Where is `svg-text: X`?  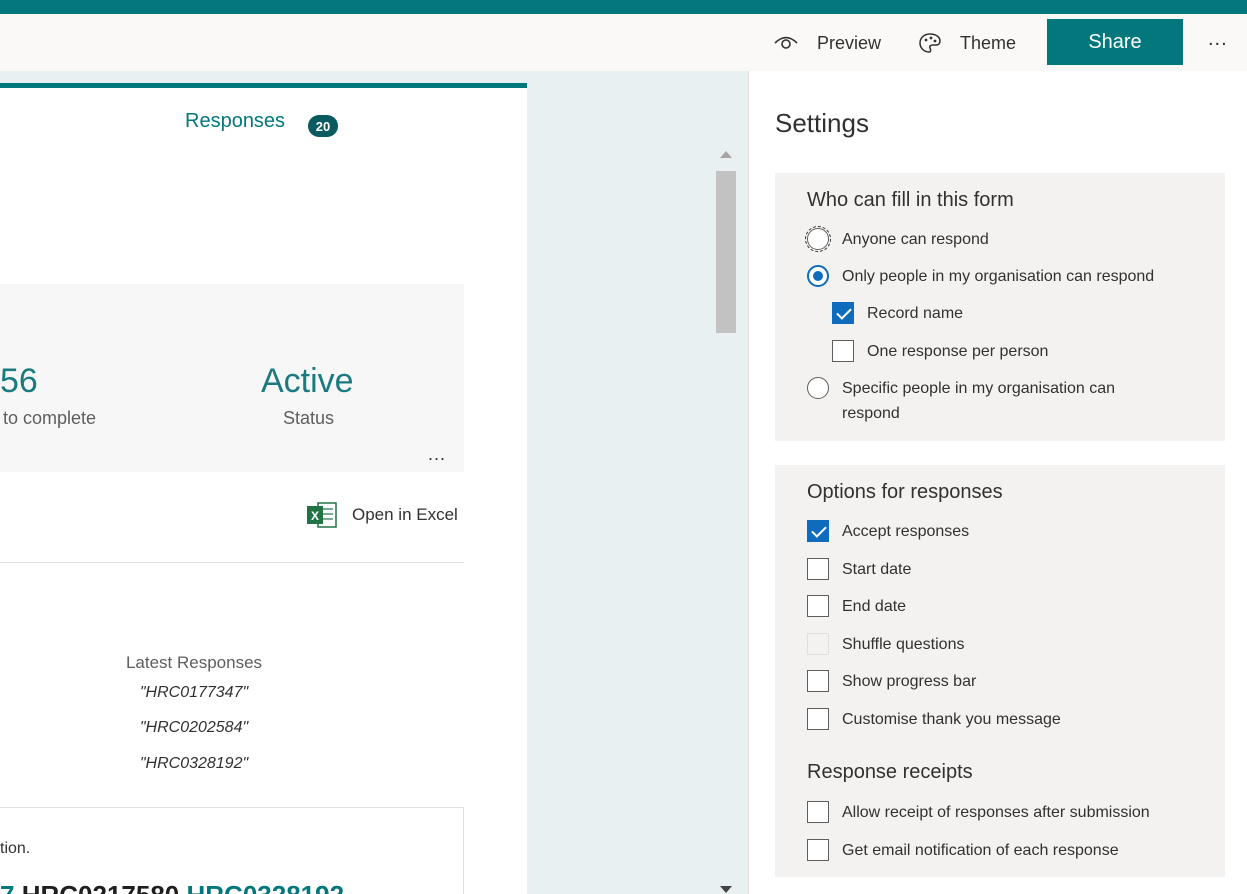
svg-text: X is located at coordinates (315, 516).